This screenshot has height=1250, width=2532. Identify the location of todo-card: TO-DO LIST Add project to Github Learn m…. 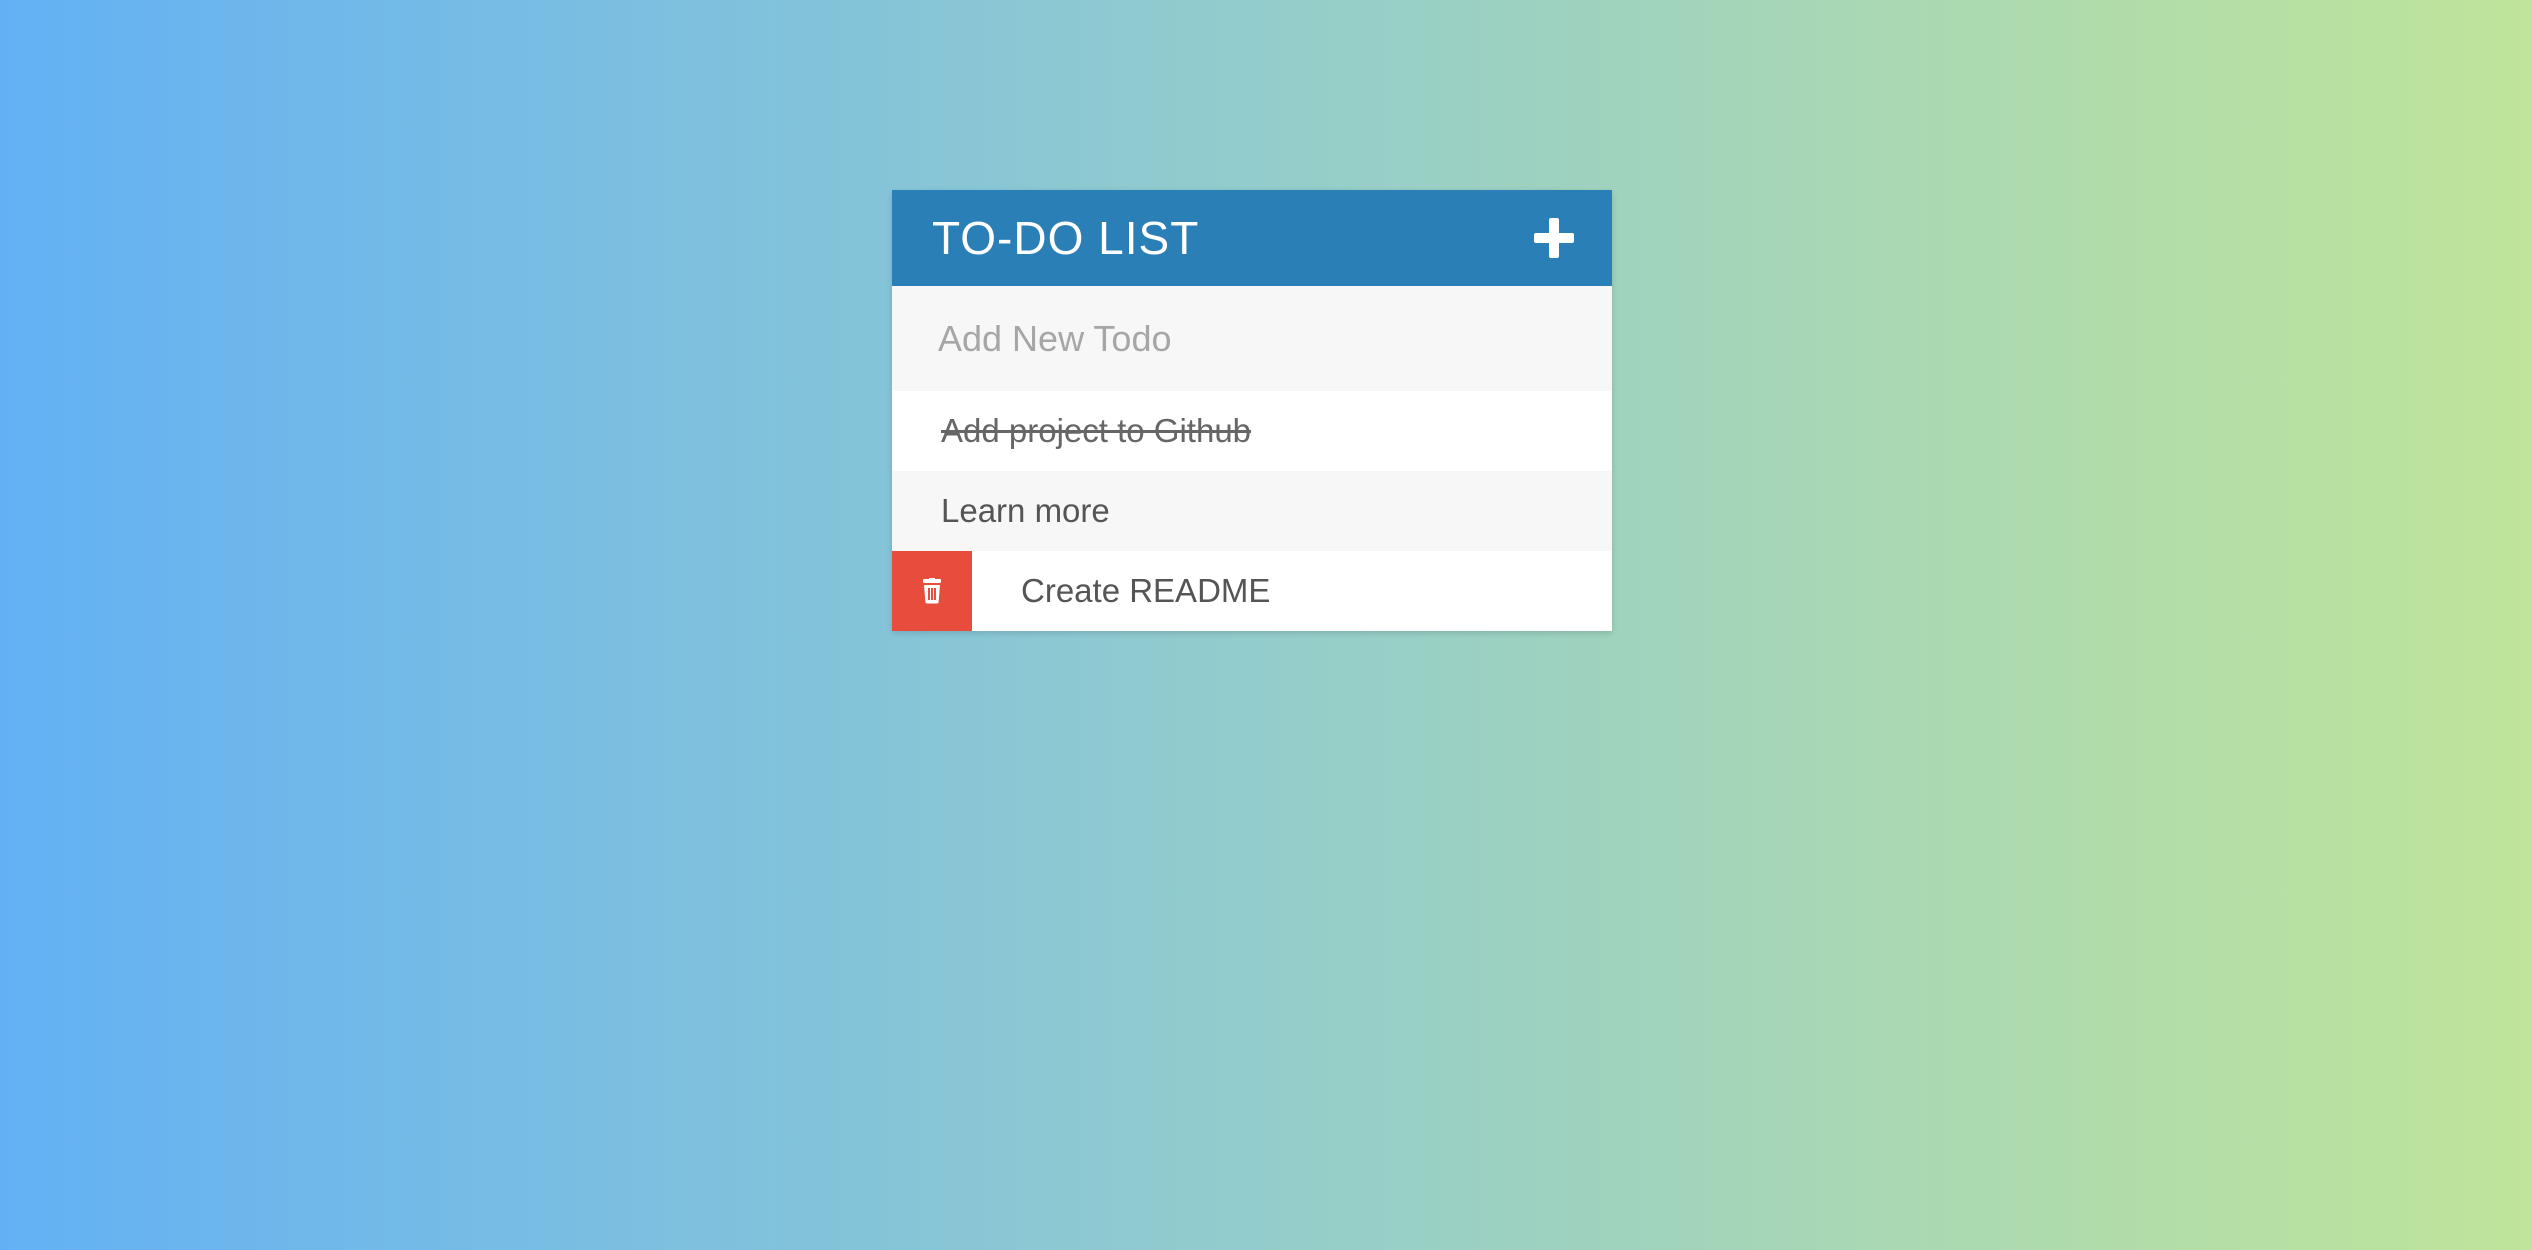
(1252, 410).